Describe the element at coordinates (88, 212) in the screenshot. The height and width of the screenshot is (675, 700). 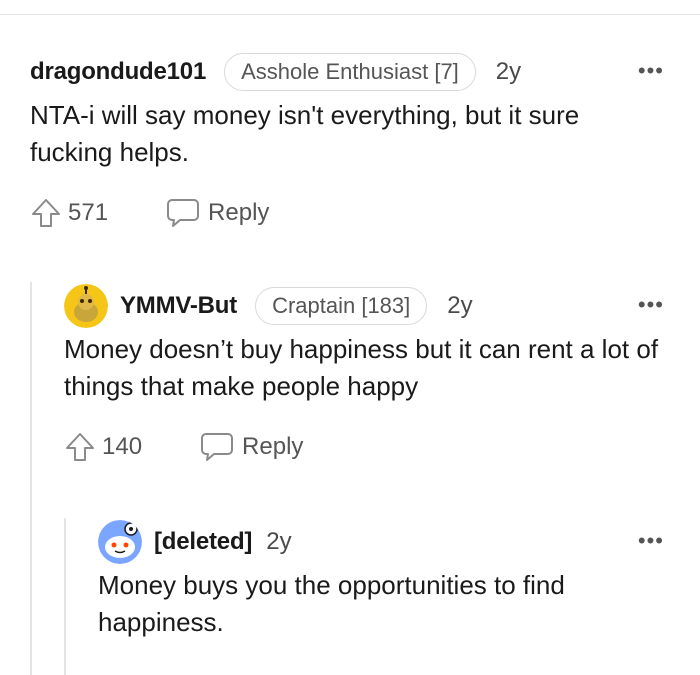
I see `vote-count: 571` at that location.